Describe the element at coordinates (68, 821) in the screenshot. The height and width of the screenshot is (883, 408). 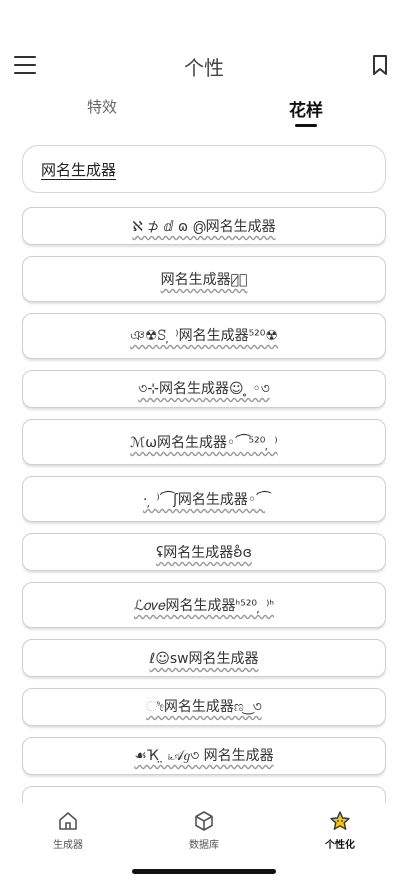
I see `home-icon` at that location.